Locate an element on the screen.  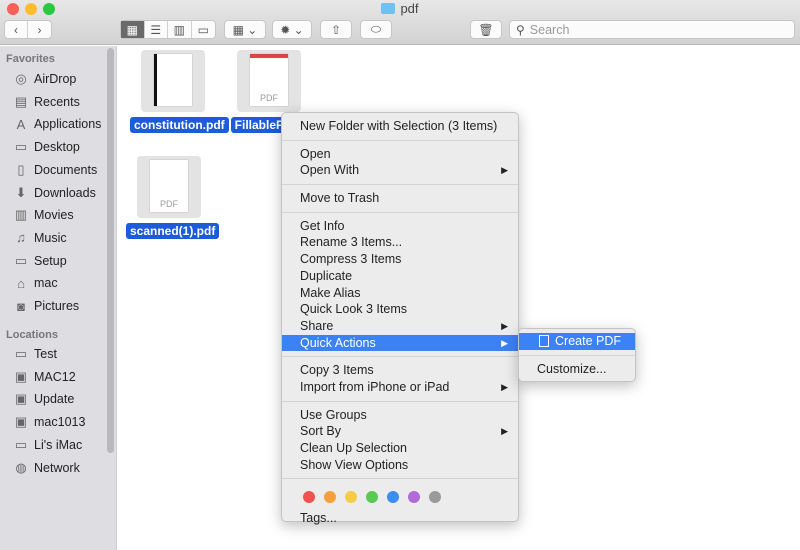
share-button: ⇧ is located at coordinates (336, 29).